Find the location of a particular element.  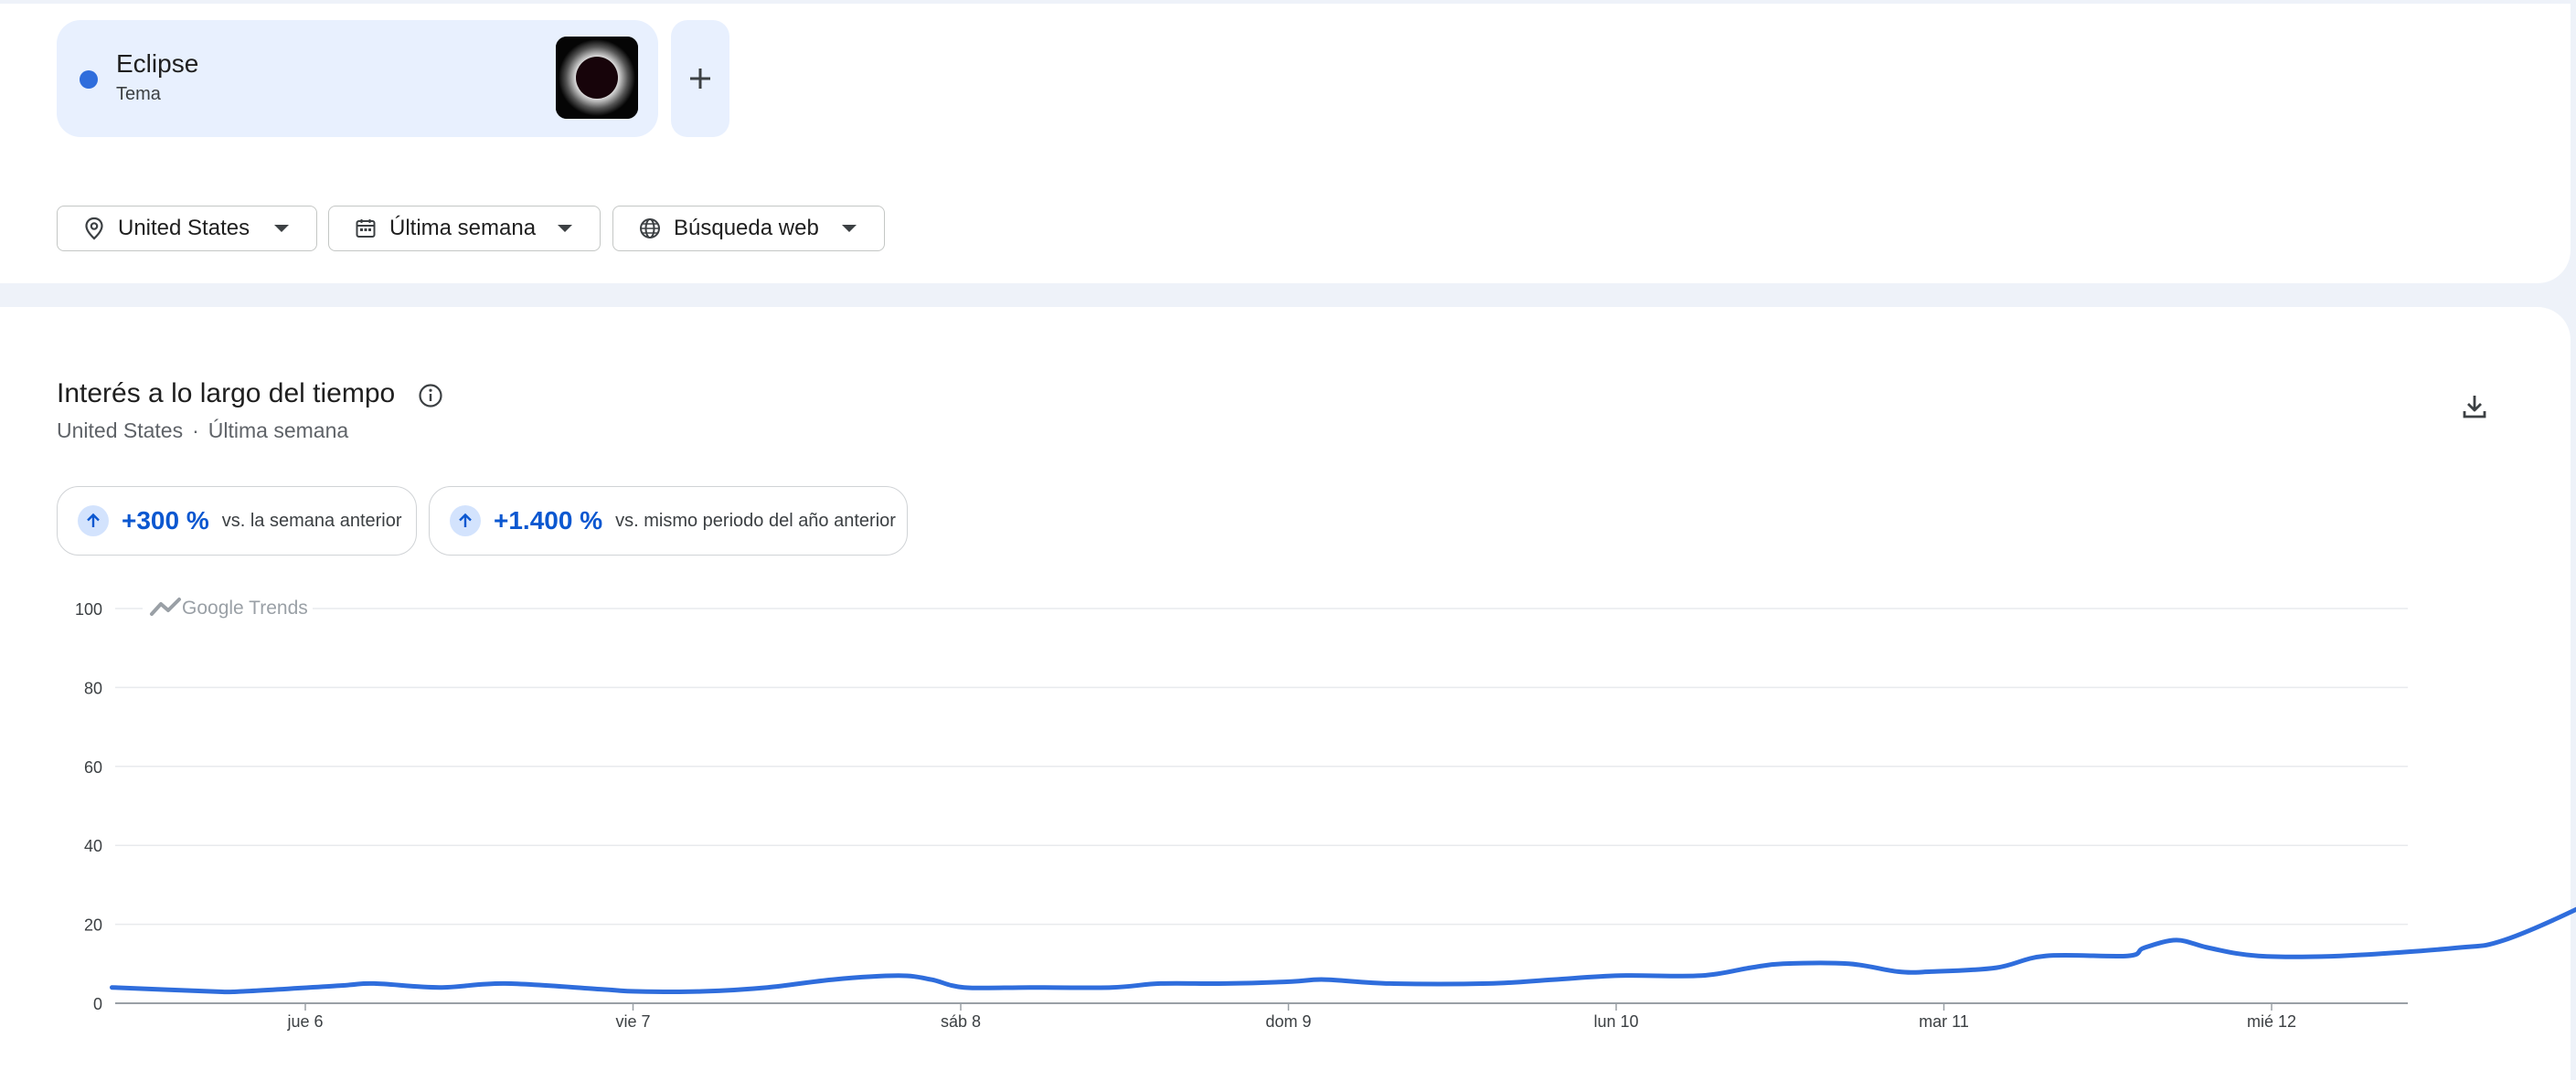

plus-icon is located at coordinates (700, 79).